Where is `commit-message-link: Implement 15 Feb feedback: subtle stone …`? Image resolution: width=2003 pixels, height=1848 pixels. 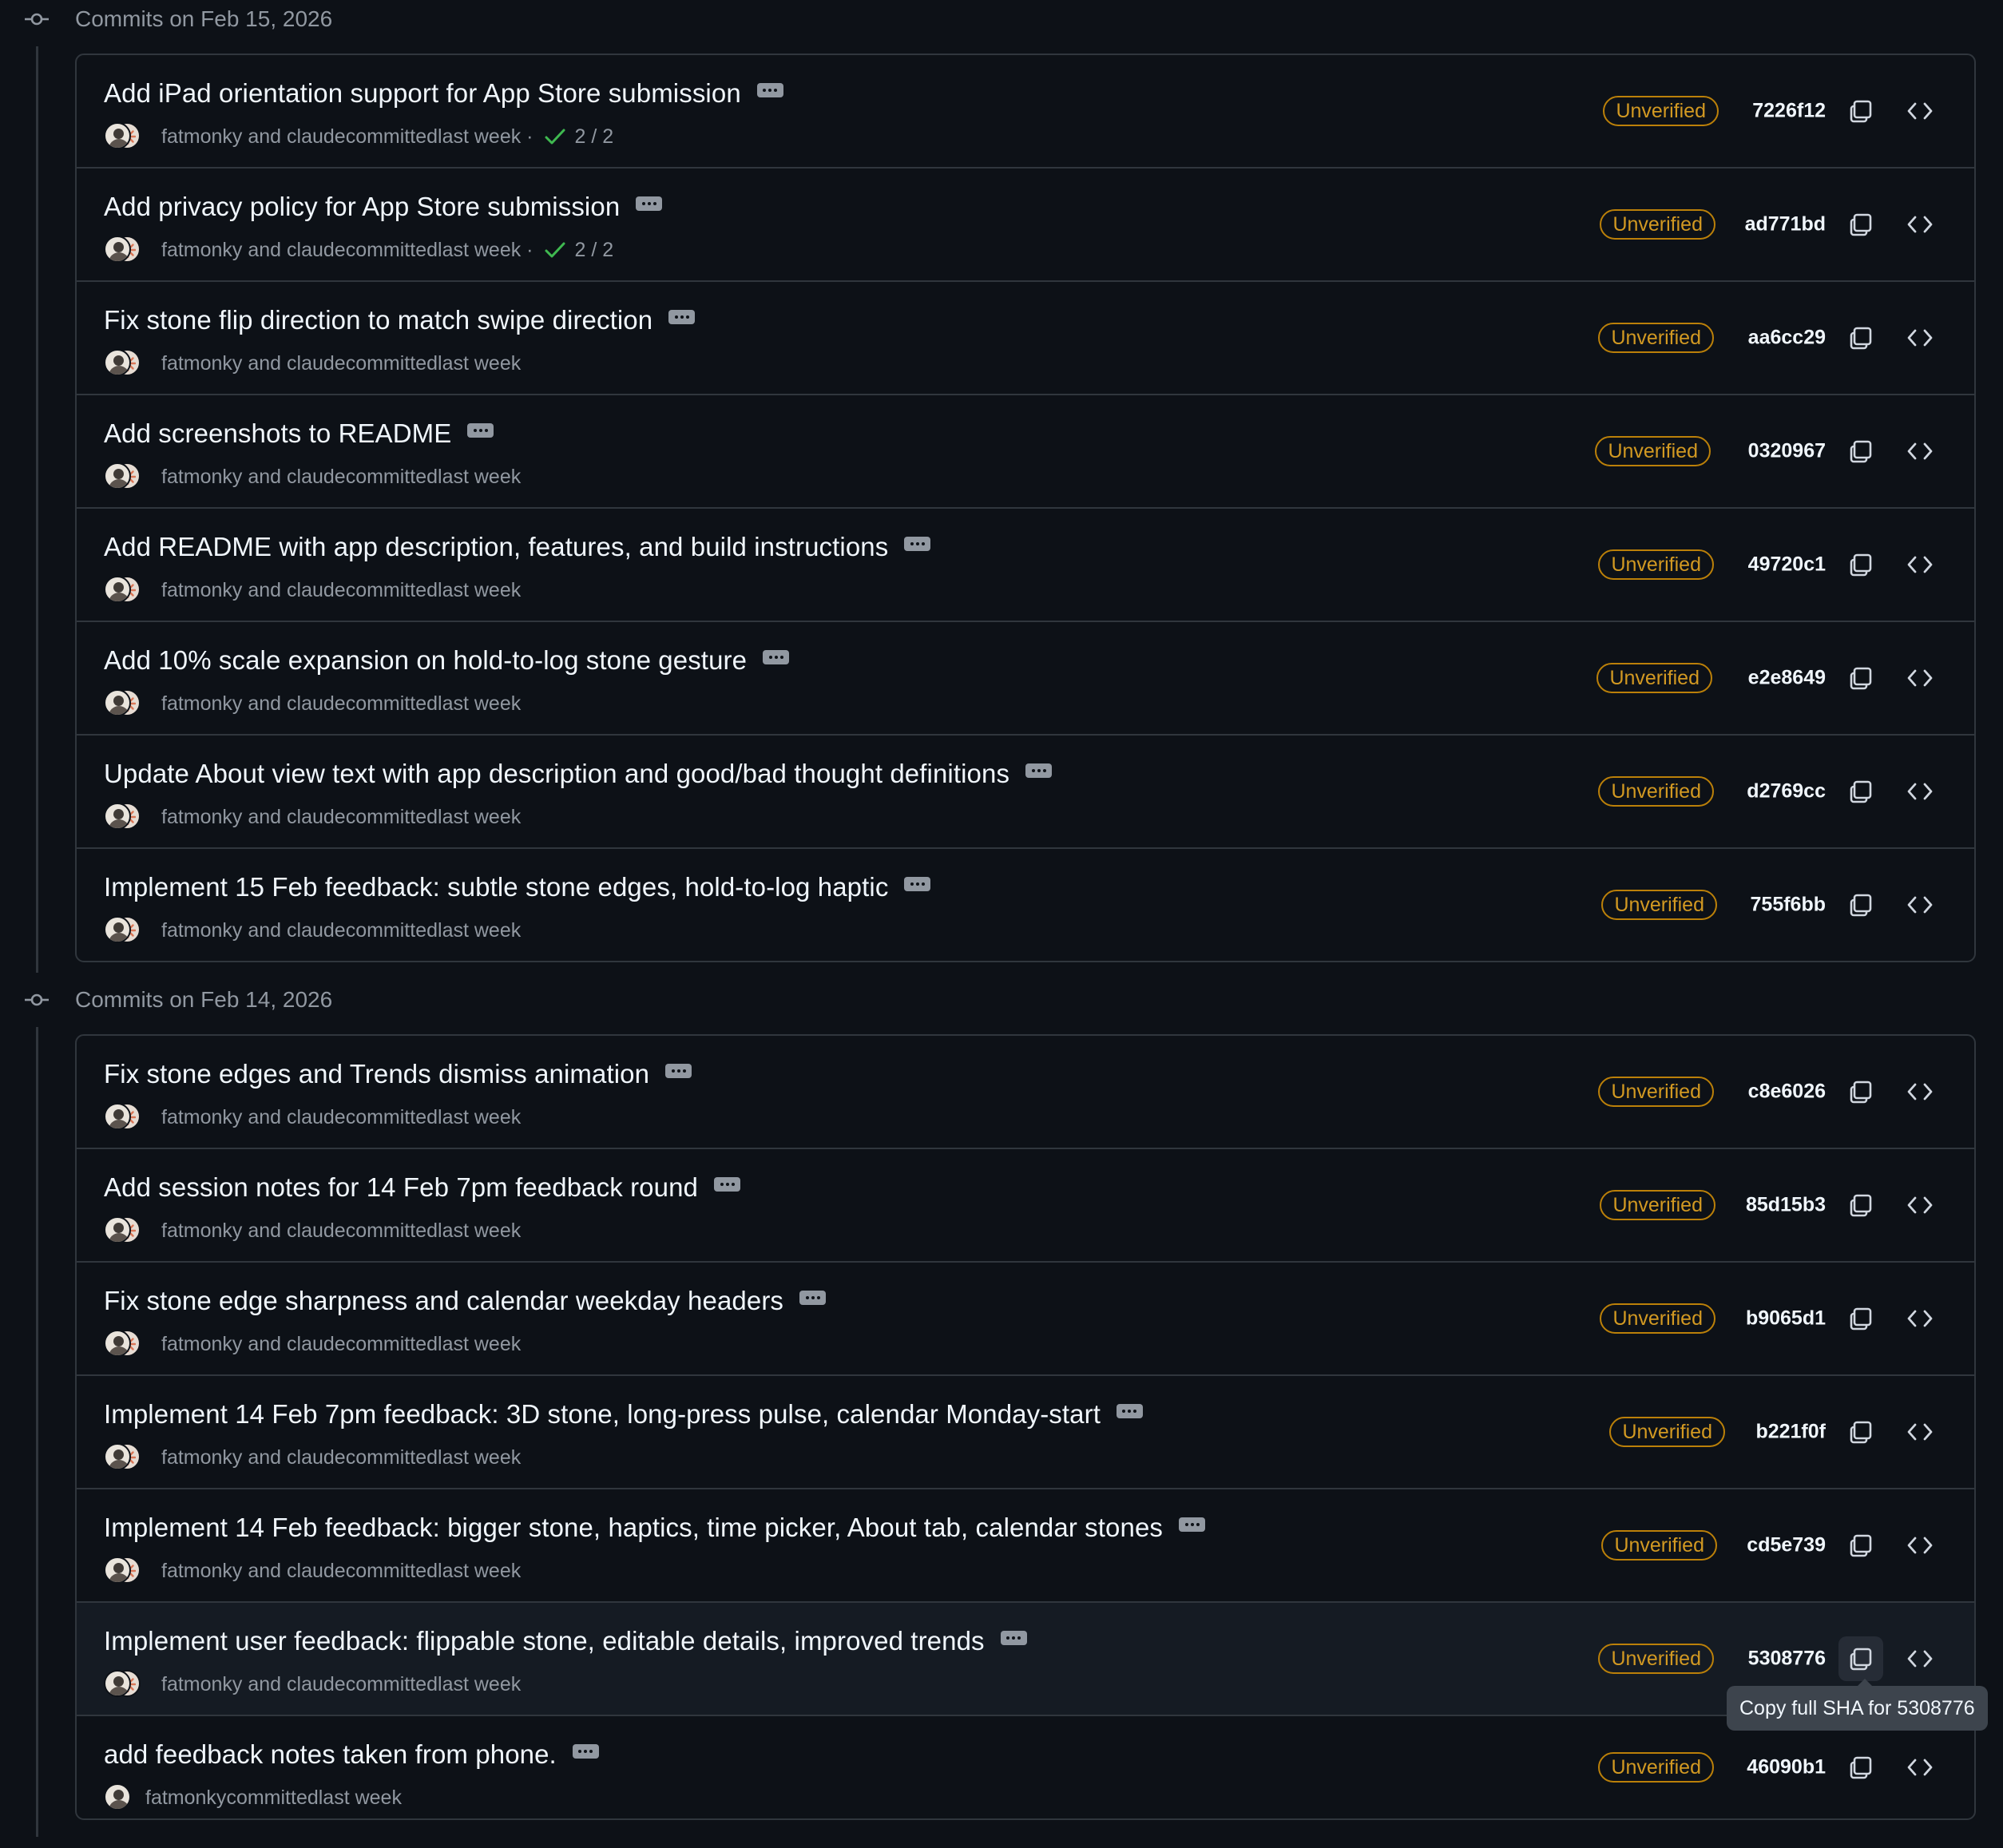
commit-message-link: Implement 15 Feb feedback: subtle stone … is located at coordinates (496, 887).